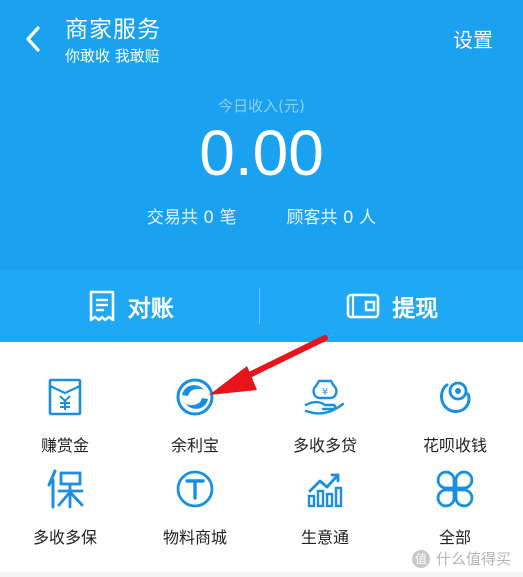 This screenshot has width=523, height=577. Describe the element at coordinates (325, 514) in the screenshot. I see `service-item-business: 生意通` at that location.